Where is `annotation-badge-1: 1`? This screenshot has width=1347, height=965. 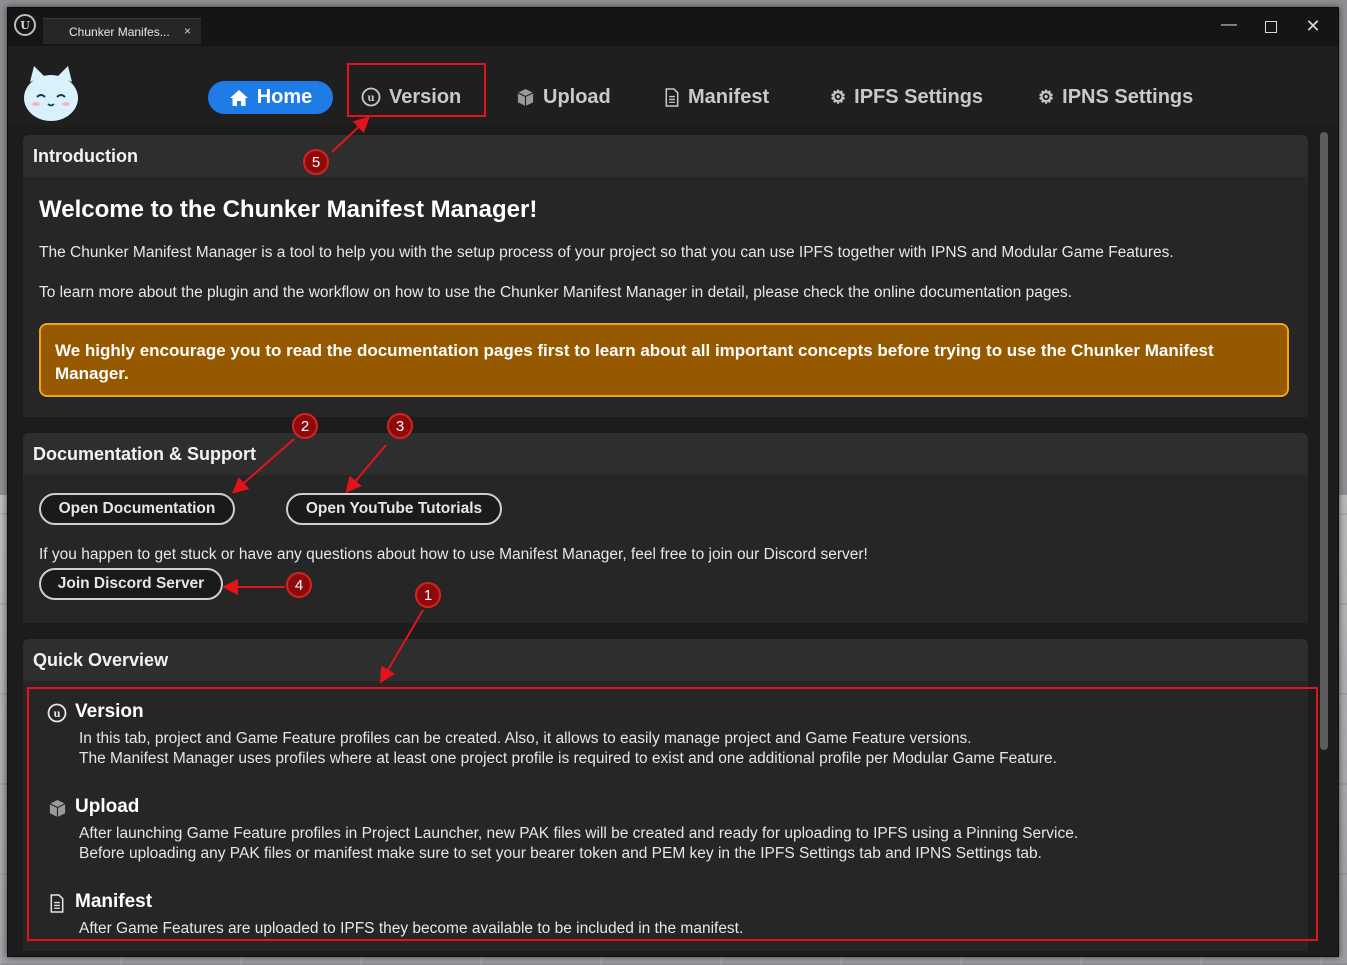 annotation-badge-1: 1 is located at coordinates (428, 595).